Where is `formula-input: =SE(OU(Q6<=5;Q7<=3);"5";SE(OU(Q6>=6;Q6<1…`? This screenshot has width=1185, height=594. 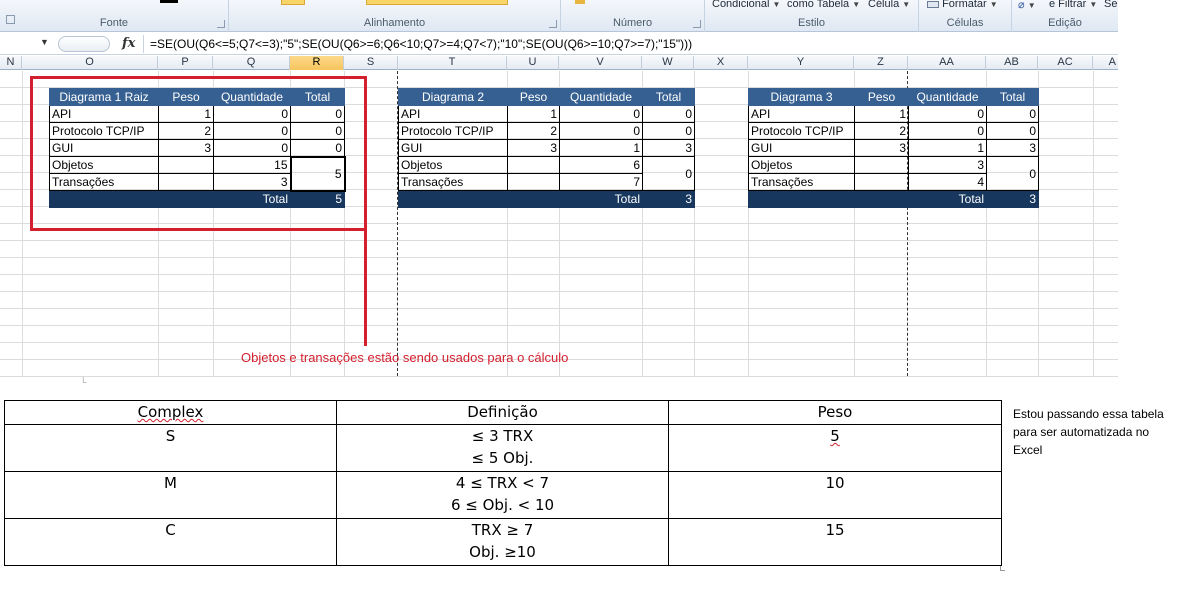
formula-input: =SE(OU(Q6<=5;Q7<=3);"5";SE(OU(Q6>=6;Q6<1… is located at coordinates (421, 44).